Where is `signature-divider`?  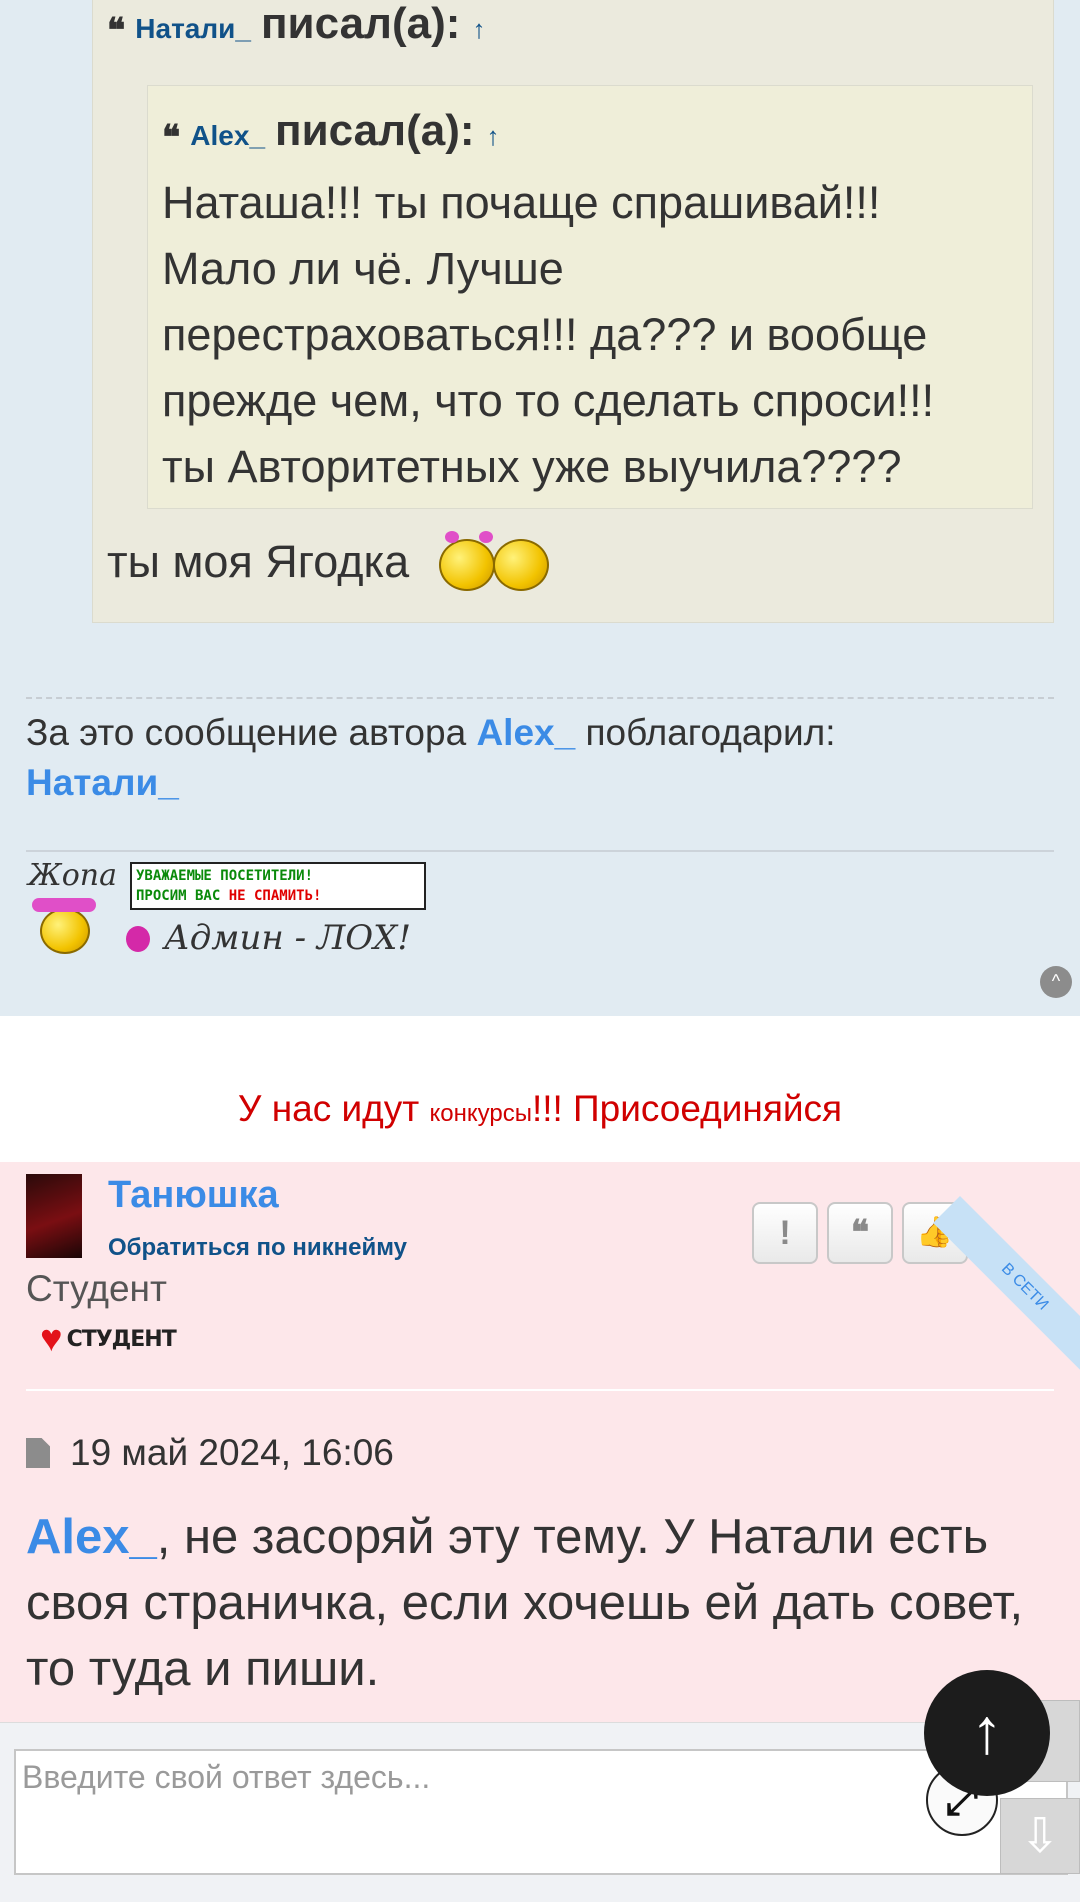 signature-divider is located at coordinates (540, 851).